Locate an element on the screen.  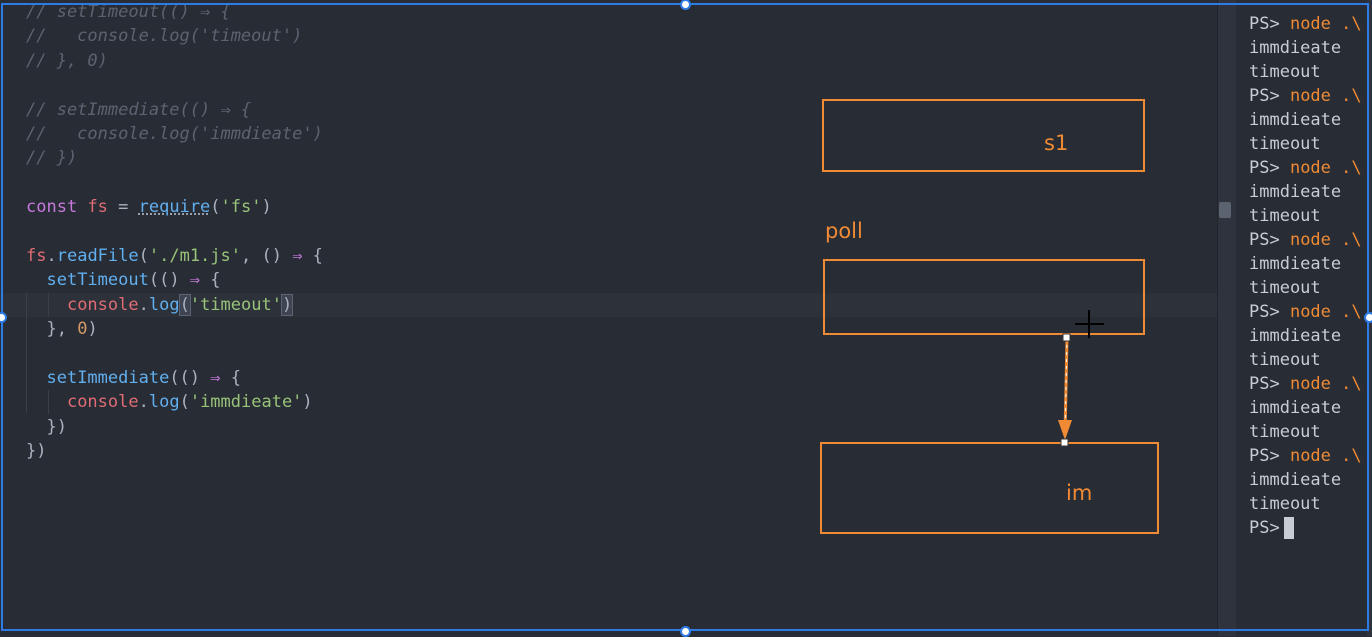
terminal-input-line: PS> is located at coordinates (1271, 528).